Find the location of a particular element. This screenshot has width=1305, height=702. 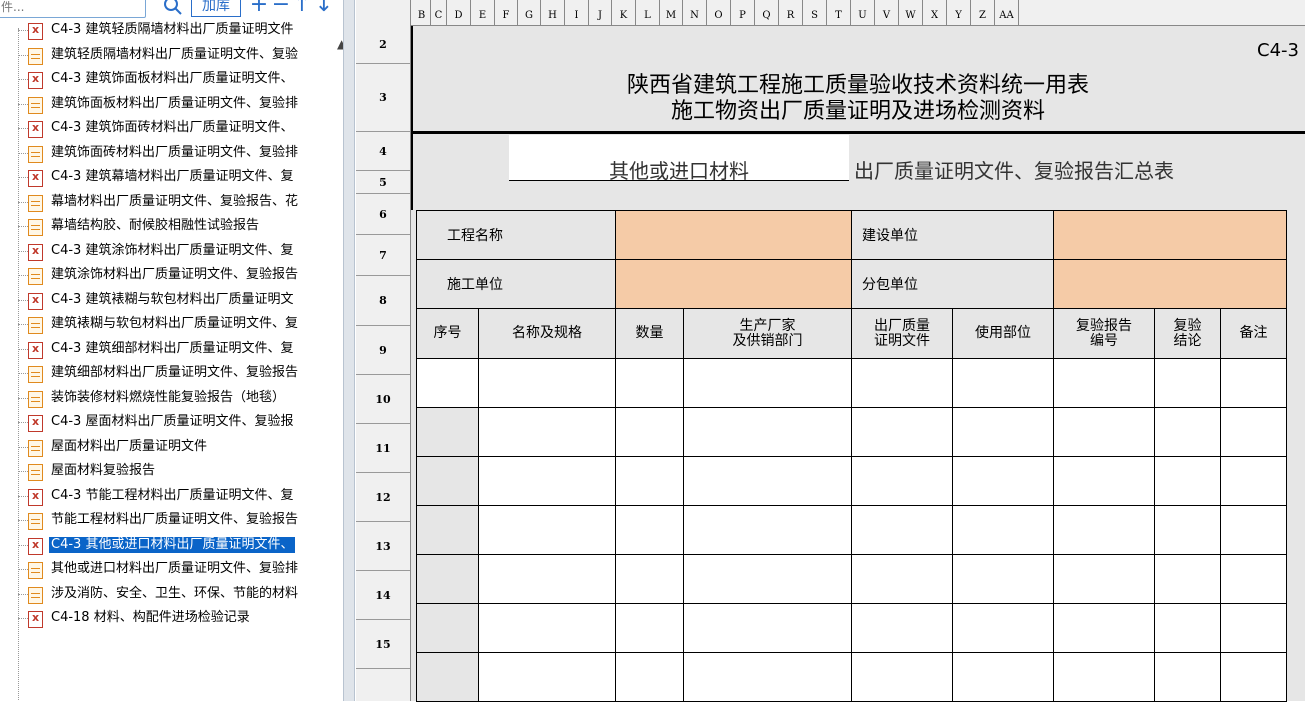

column-header: W is located at coordinates (911, 12).